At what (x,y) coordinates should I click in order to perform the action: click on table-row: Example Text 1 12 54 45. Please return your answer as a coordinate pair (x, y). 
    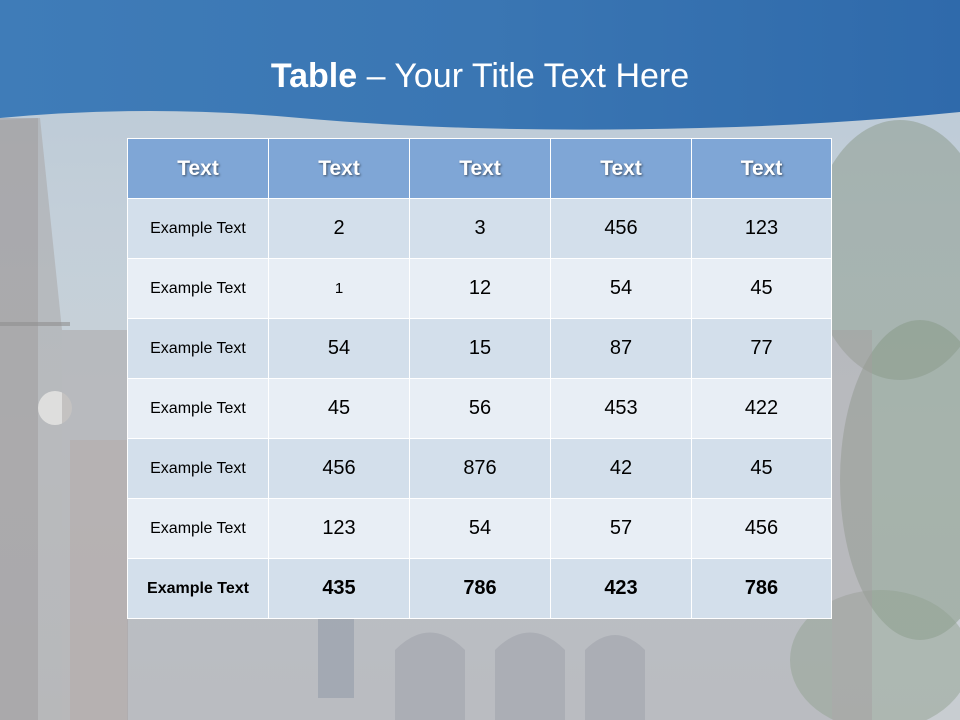
    Looking at the image, I should click on (479, 288).